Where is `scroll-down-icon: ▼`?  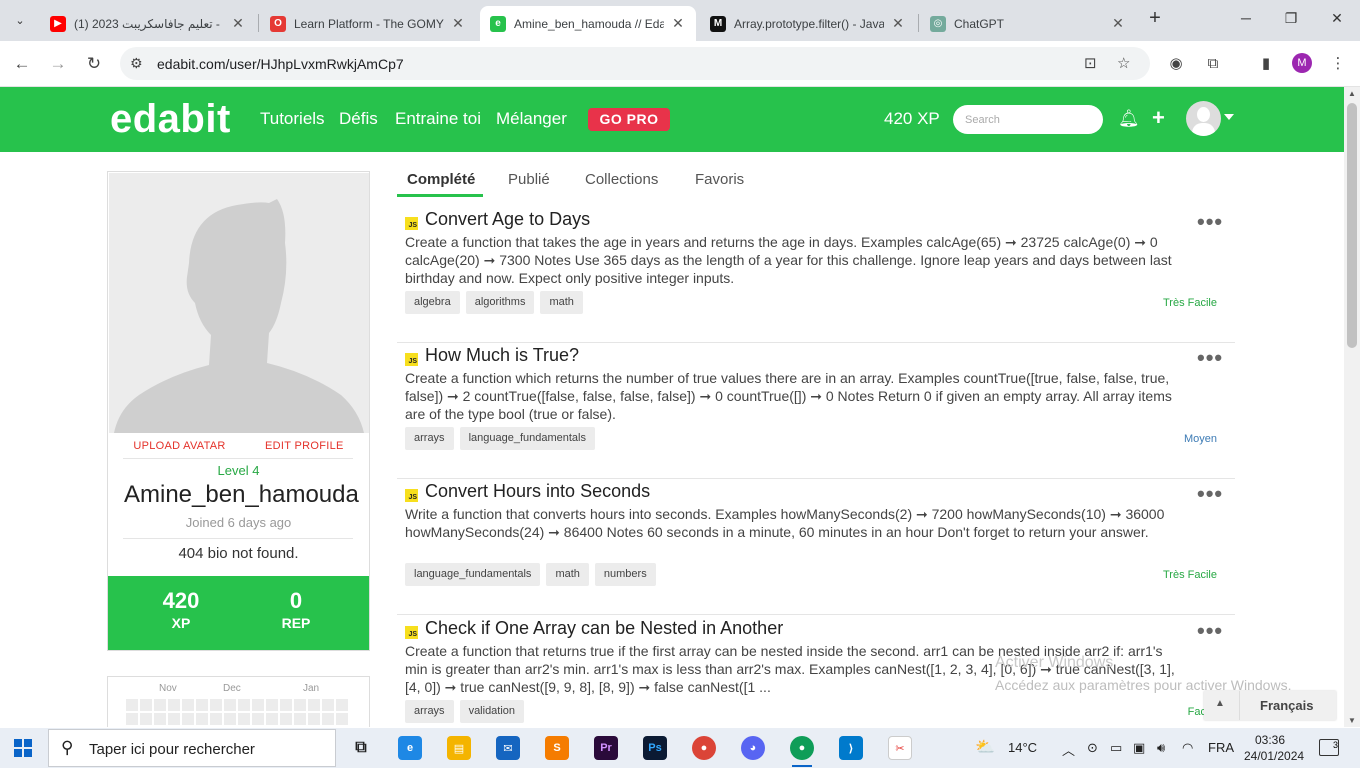 scroll-down-icon: ▼ is located at coordinates (1352, 720).